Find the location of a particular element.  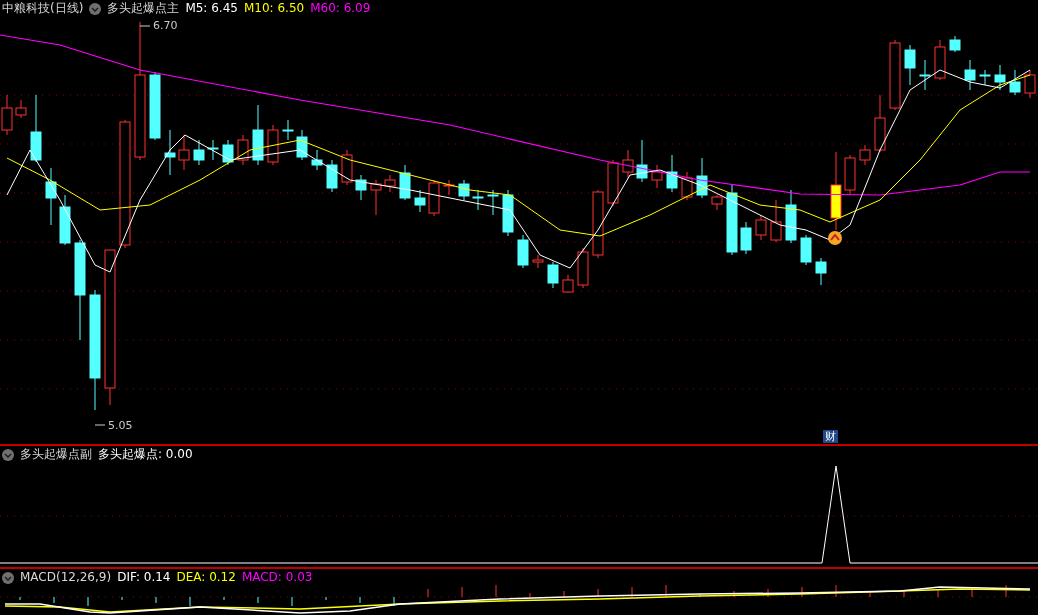

indicator-name: 多头起爆点主 is located at coordinates (143, 8).